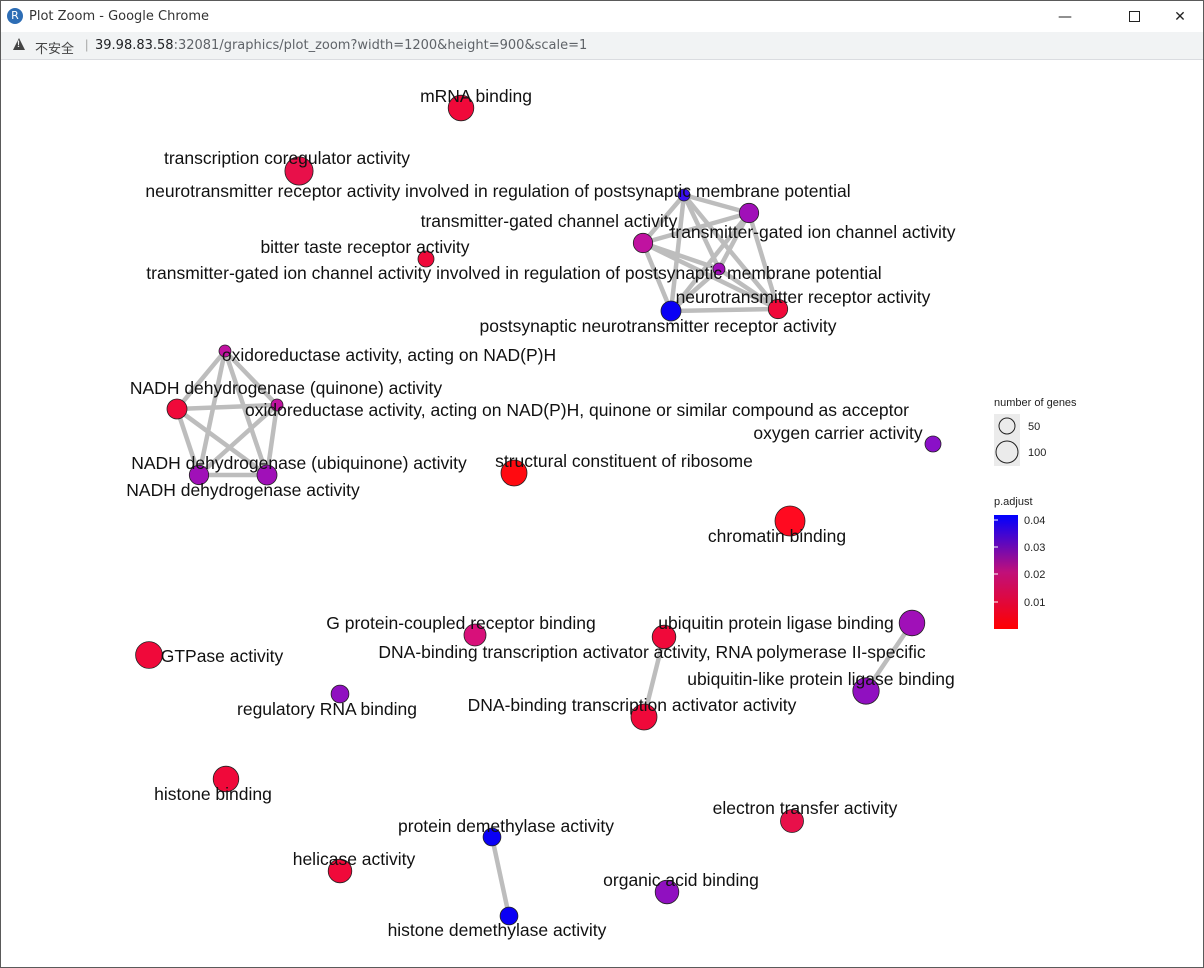 The height and width of the screenshot is (968, 1204). I want to click on color-legend-label-003: 0.03, so click(1034, 548).